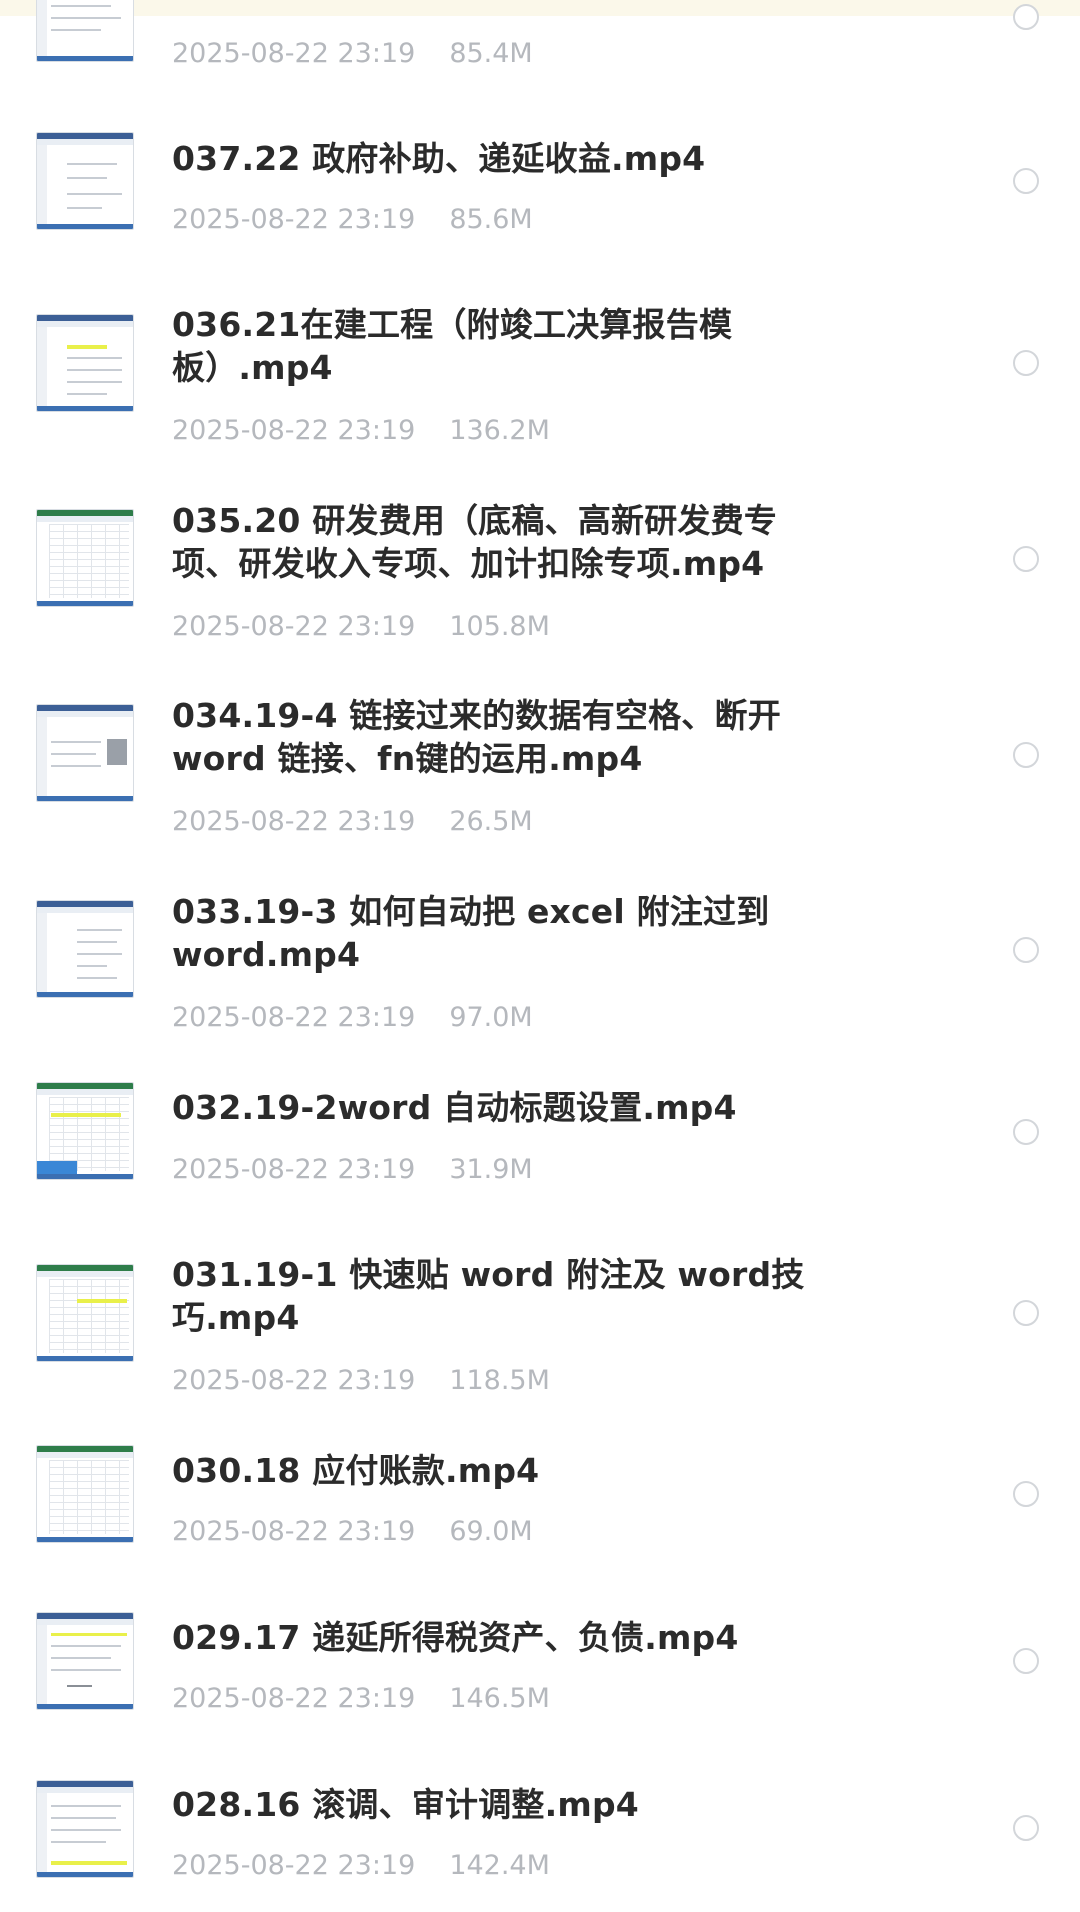 The height and width of the screenshot is (1912, 1080). I want to click on file-size: 97.0M, so click(491, 1017).